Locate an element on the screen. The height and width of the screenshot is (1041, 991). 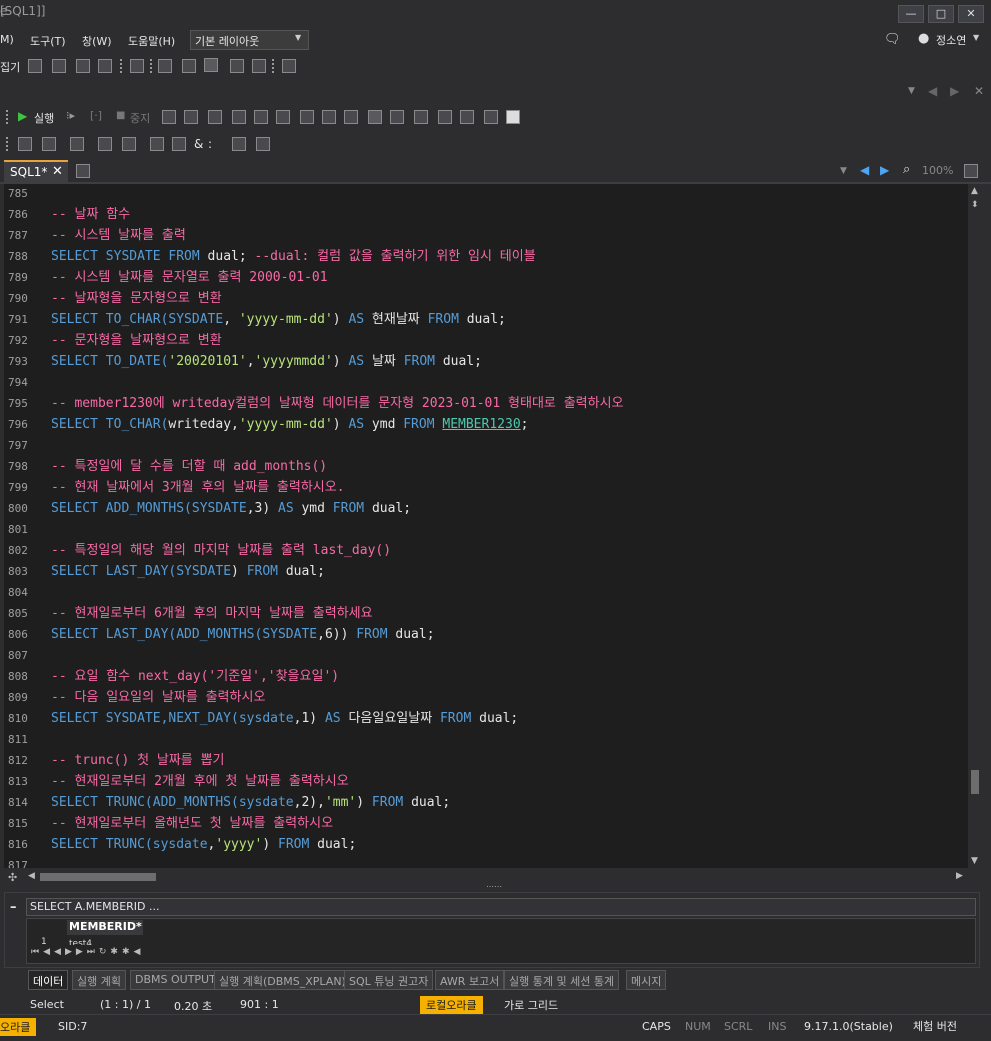
code-line: 807 is located at coordinates (486, 655).